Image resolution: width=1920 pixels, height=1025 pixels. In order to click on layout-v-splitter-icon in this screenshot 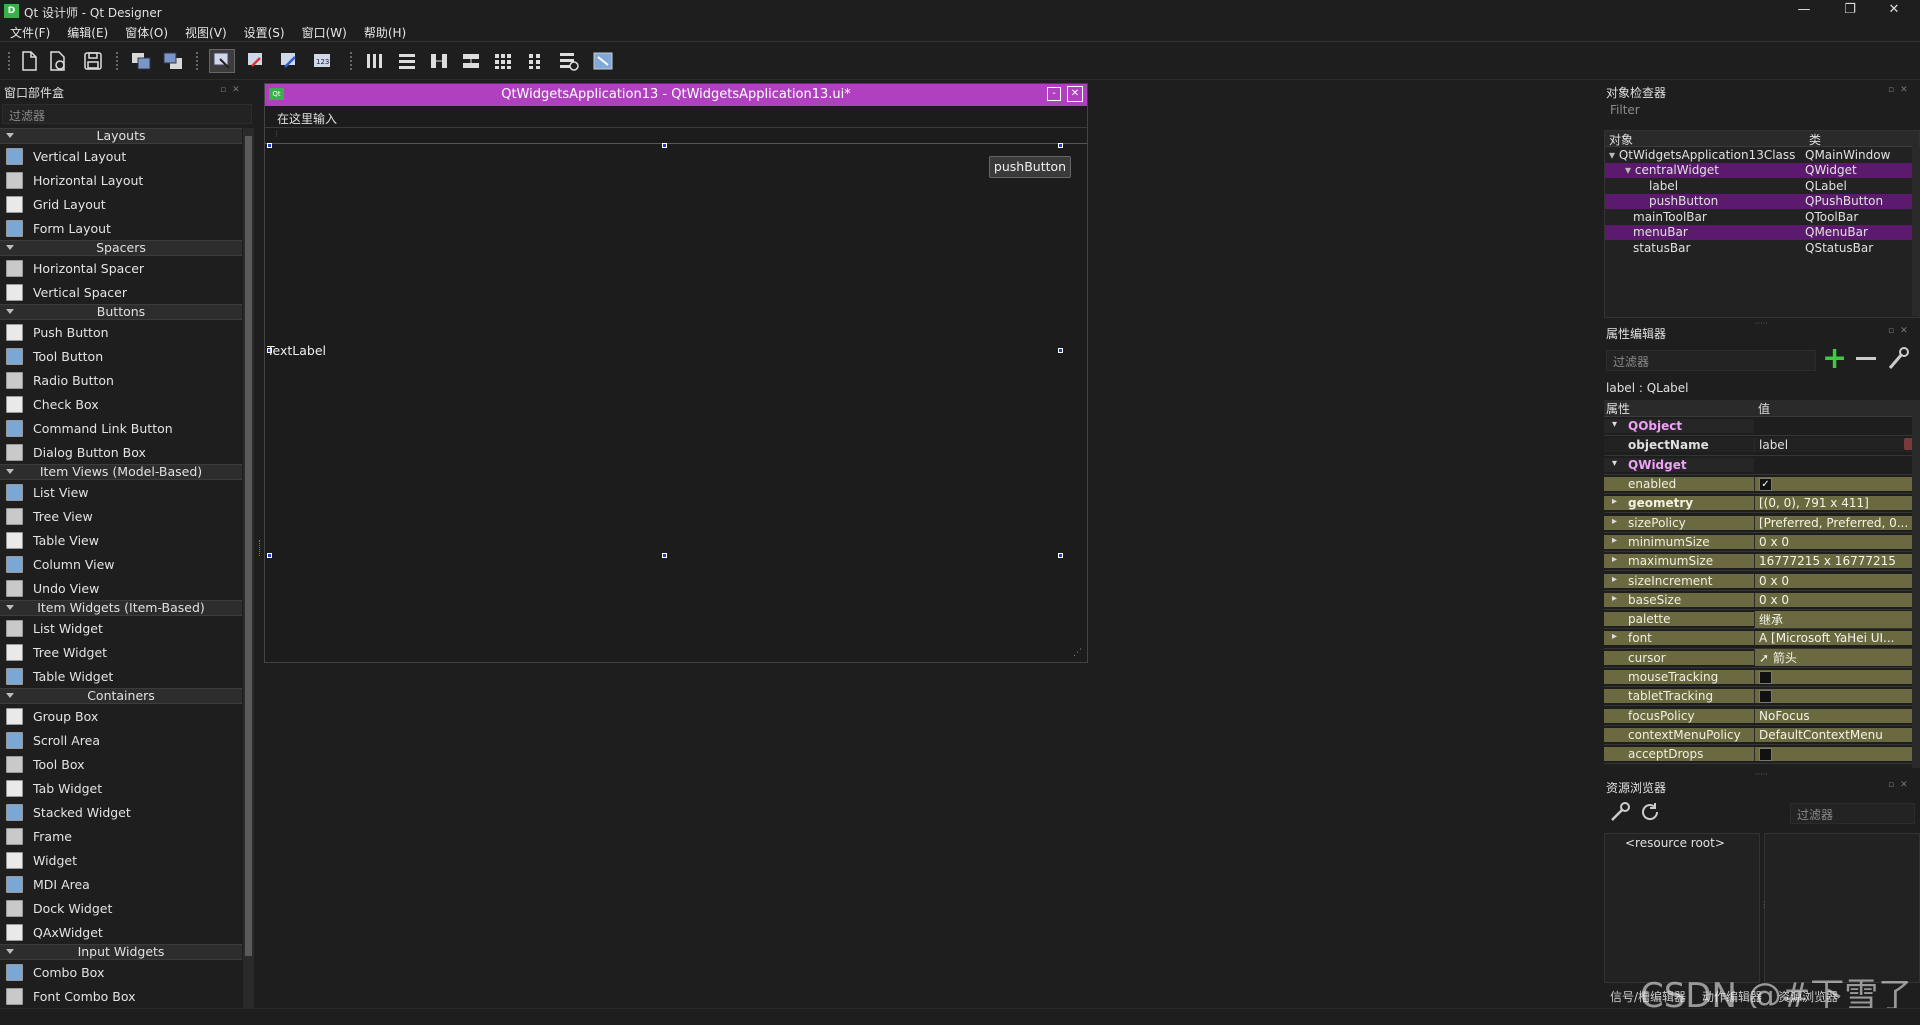, I will do `click(471, 61)`.